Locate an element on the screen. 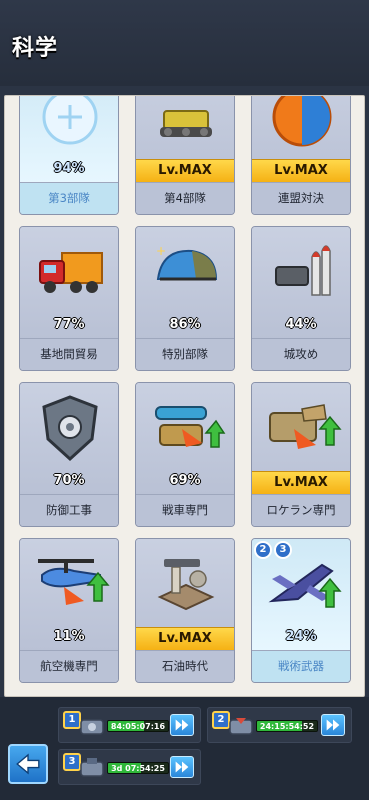 Image resolution: width=369 pixels, height=800 pixels. progress-percent: 70% is located at coordinates (69, 480).